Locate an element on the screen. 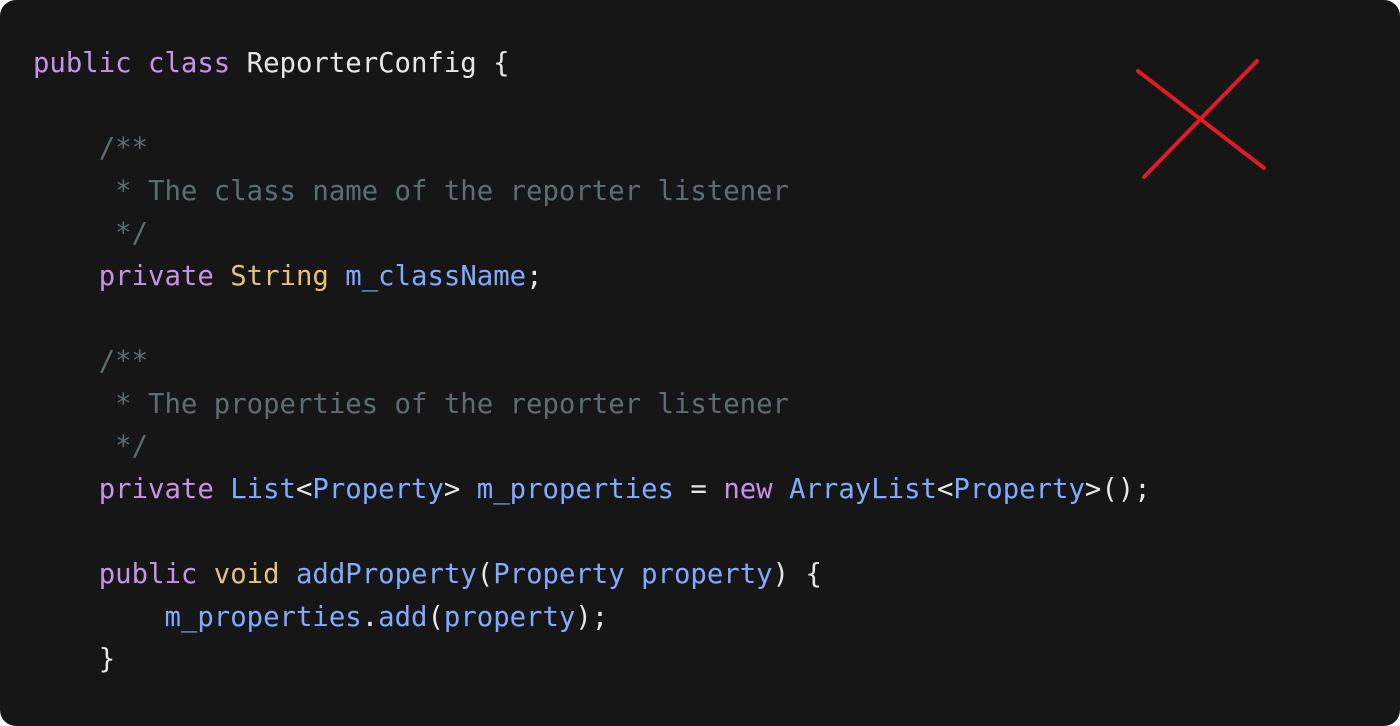  code-token-plain: } is located at coordinates (74, 660).